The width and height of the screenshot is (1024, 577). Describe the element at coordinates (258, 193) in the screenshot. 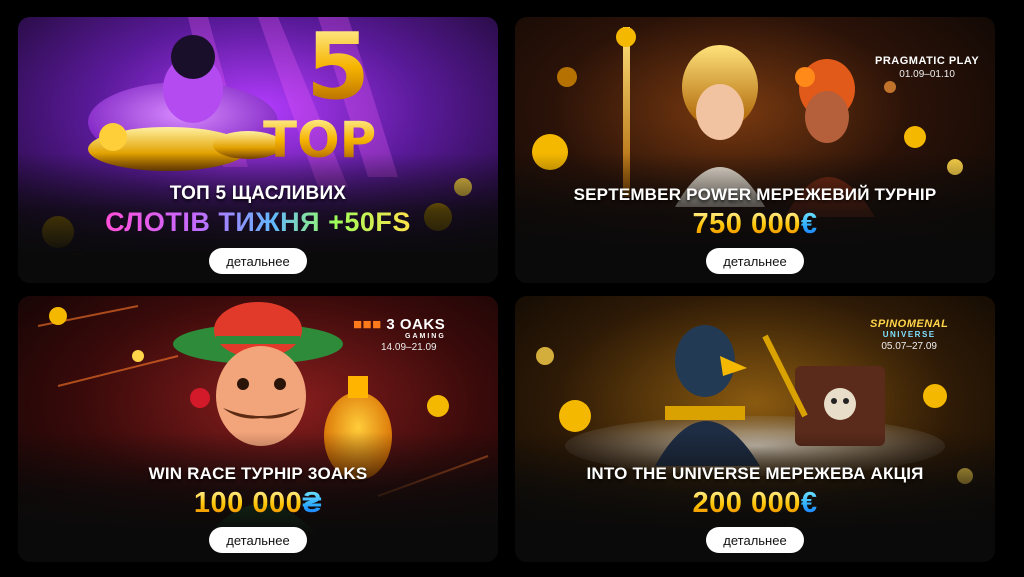

I see `promo-title: ТОП 5 ЩАСЛИВИХ` at that location.